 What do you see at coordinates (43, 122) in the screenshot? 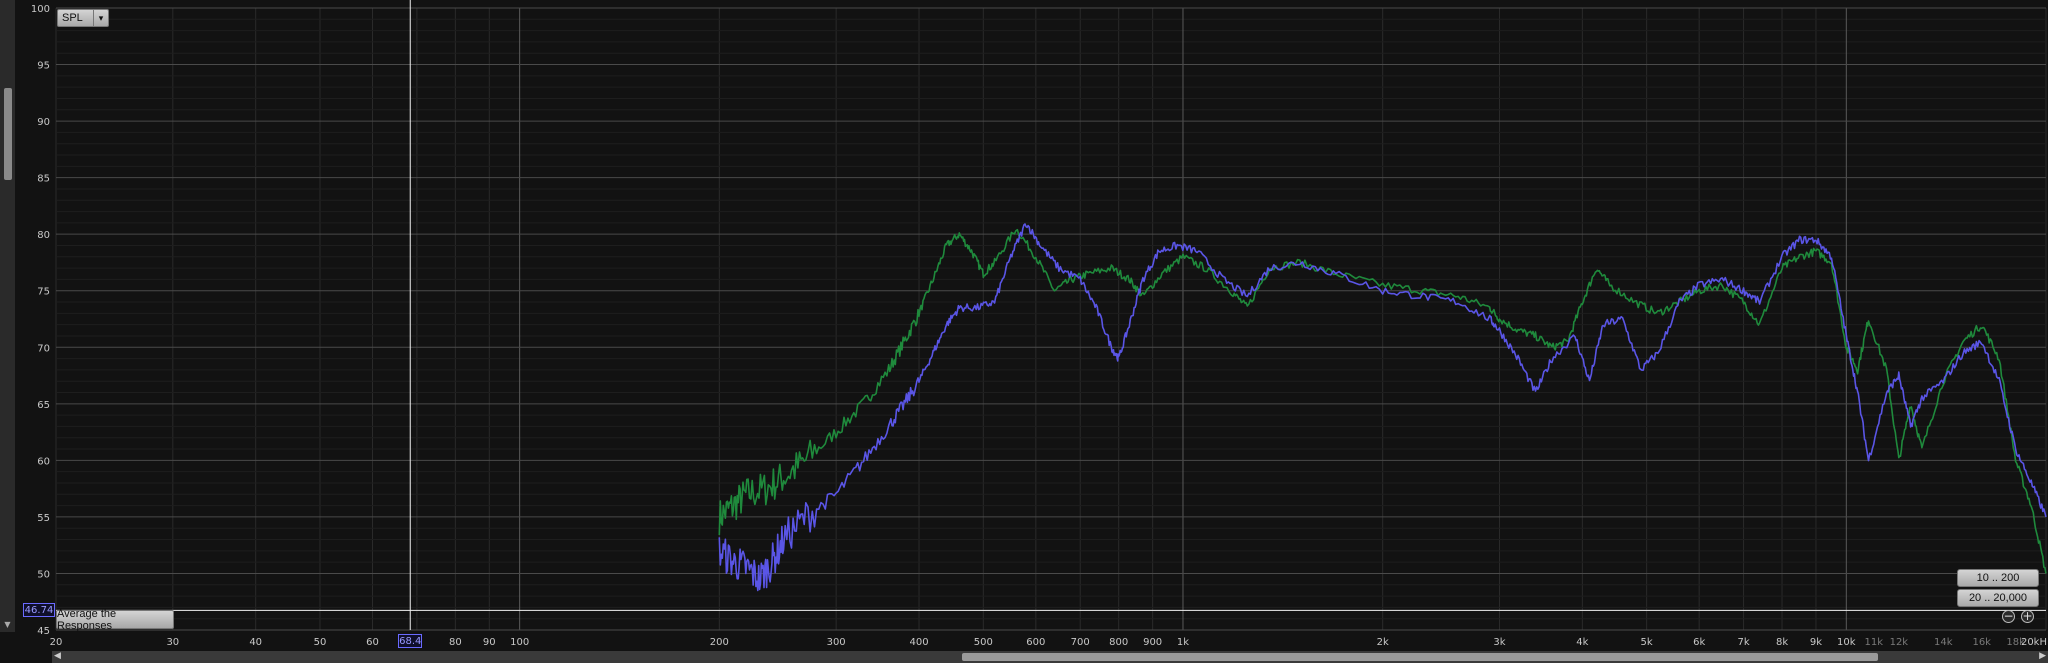
I see `y-tick-label: 90` at bounding box center [43, 122].